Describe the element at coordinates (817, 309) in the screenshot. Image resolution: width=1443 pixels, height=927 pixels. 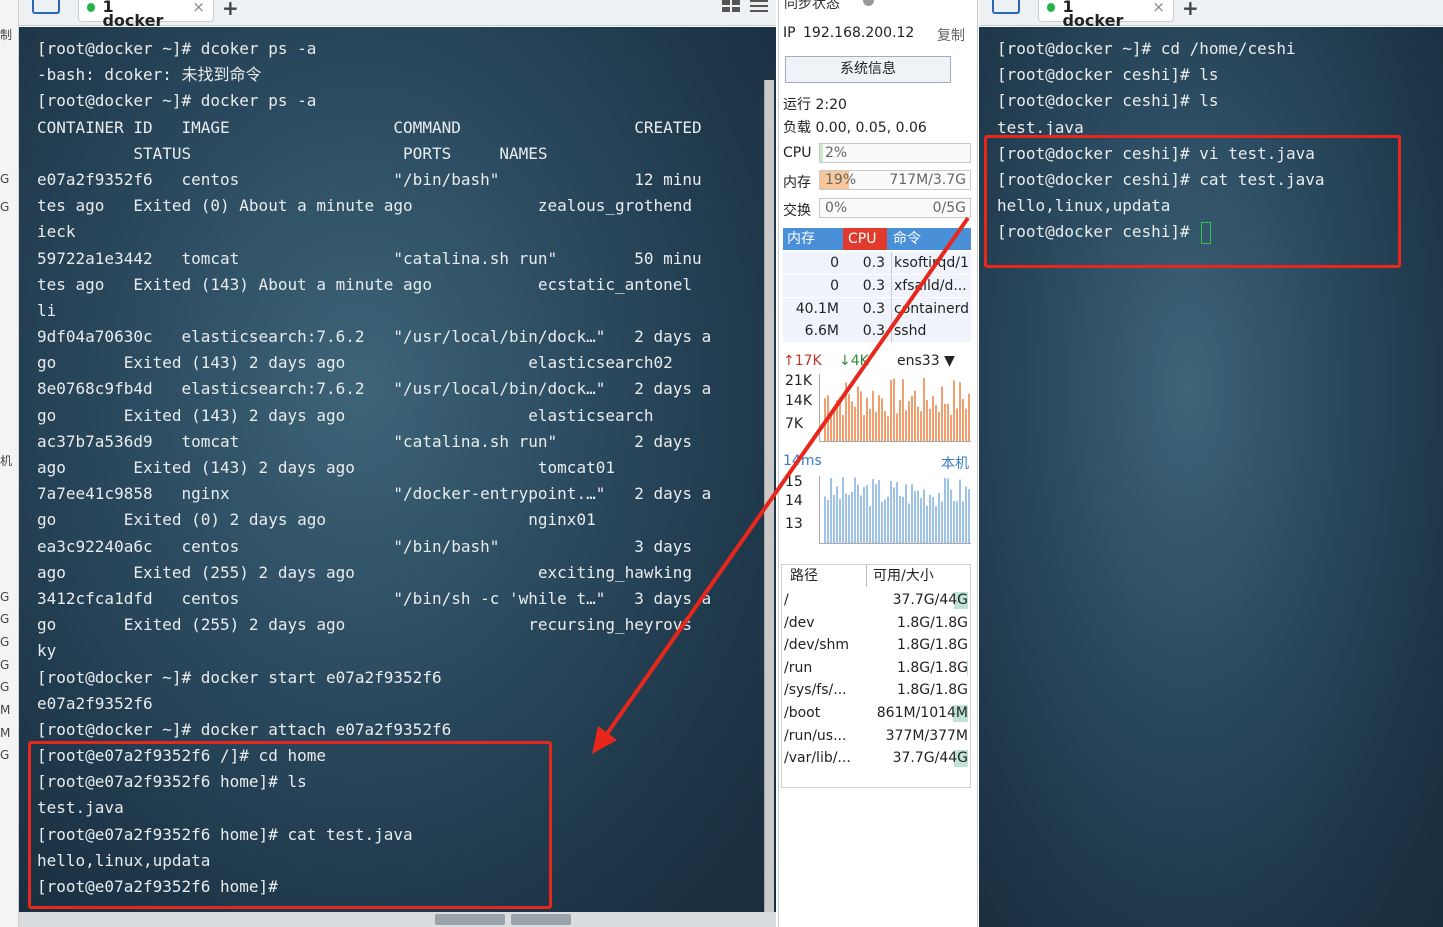
I see `process-mem: 40.1M` at that location.